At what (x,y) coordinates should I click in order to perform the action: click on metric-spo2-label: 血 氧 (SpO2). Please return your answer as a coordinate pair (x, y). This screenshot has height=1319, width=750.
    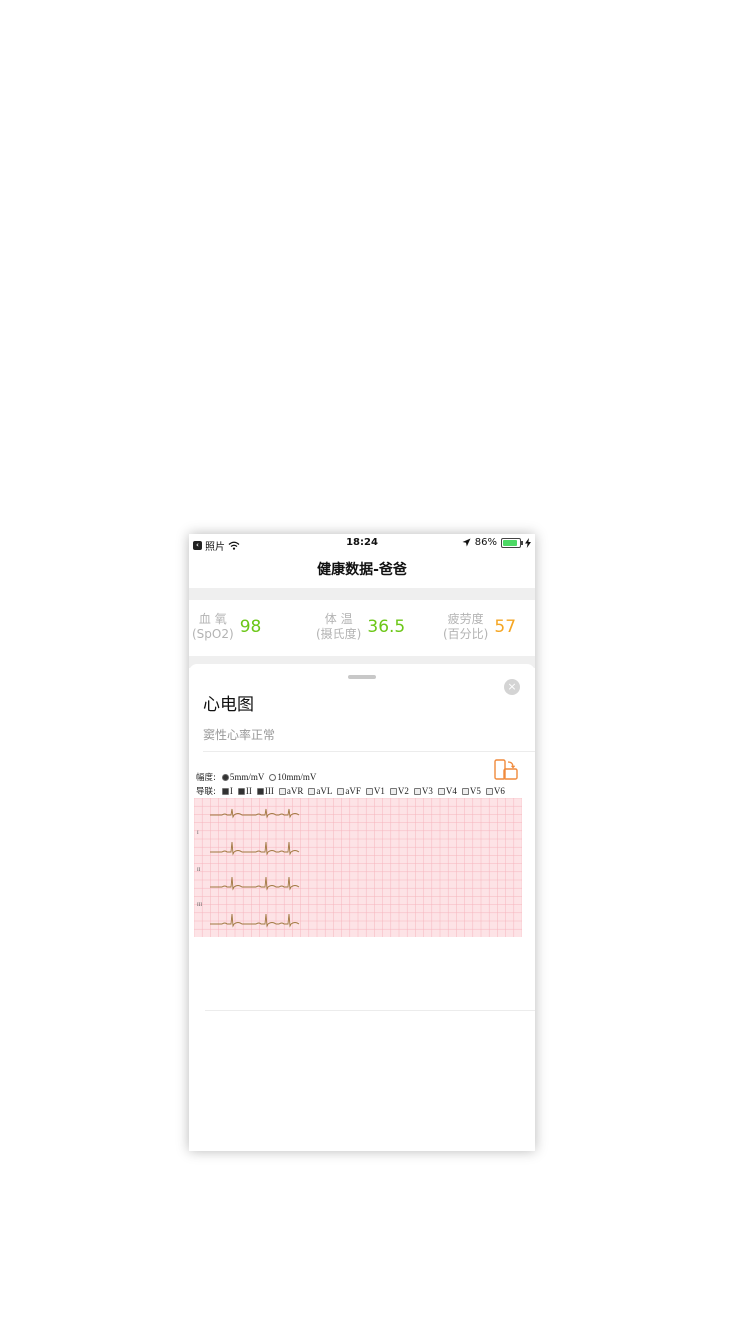
    Looking at the image, I should click on (213, 627).